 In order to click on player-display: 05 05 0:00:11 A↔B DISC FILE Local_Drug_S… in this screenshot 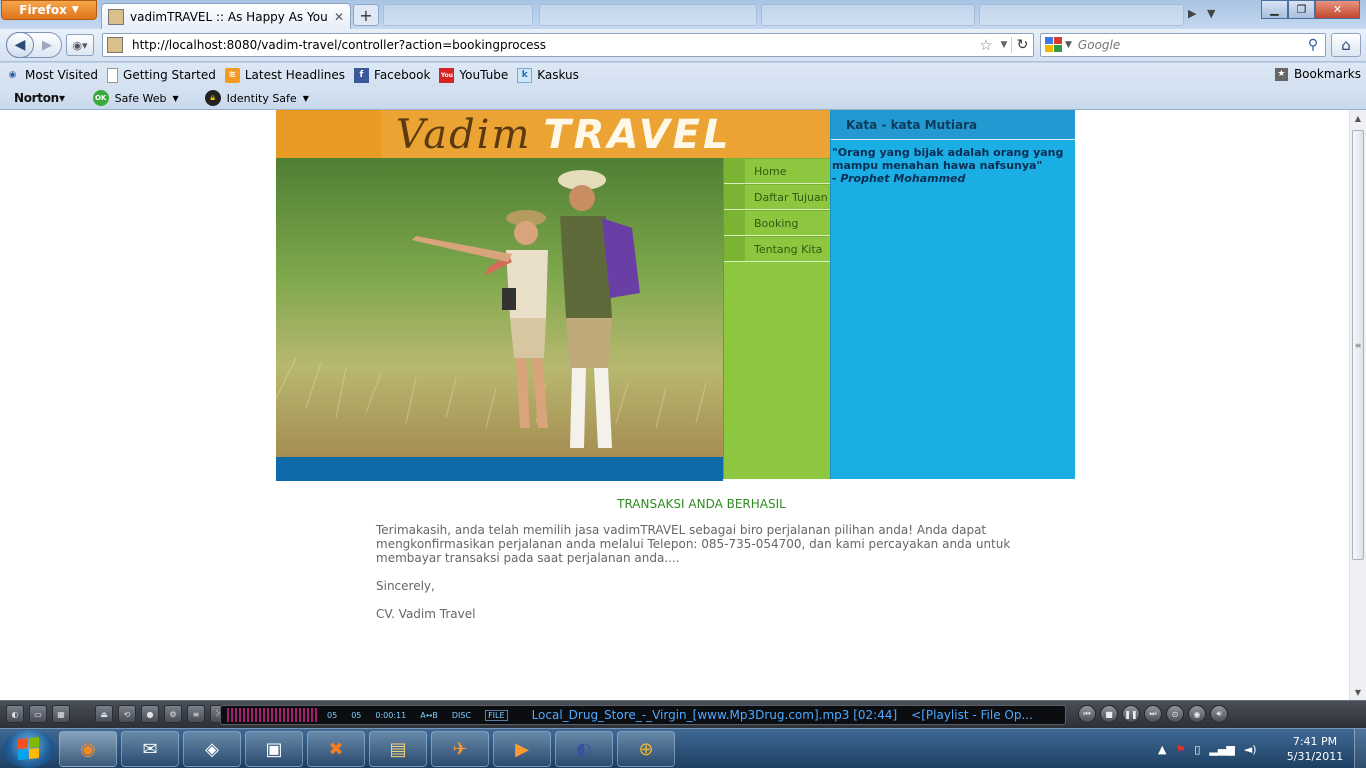, I will do `click(643, 715)`.